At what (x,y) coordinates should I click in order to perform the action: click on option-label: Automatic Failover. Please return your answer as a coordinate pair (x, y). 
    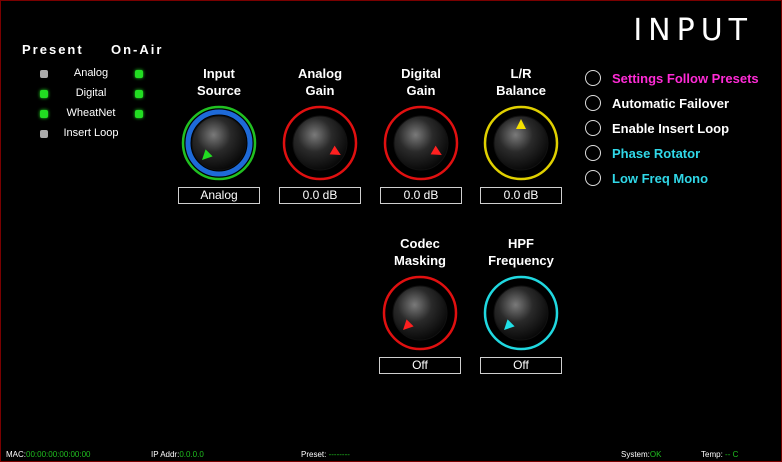
    Looking at the image, I should click on (671, 103).